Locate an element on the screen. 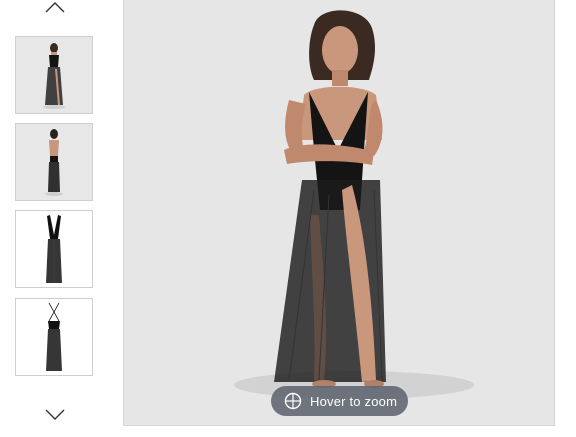 Image resolution: width=576 pixels, height=437 pixels. hover-to-zoom-hint: Hover to zoom is located at coordinates (339, 401).